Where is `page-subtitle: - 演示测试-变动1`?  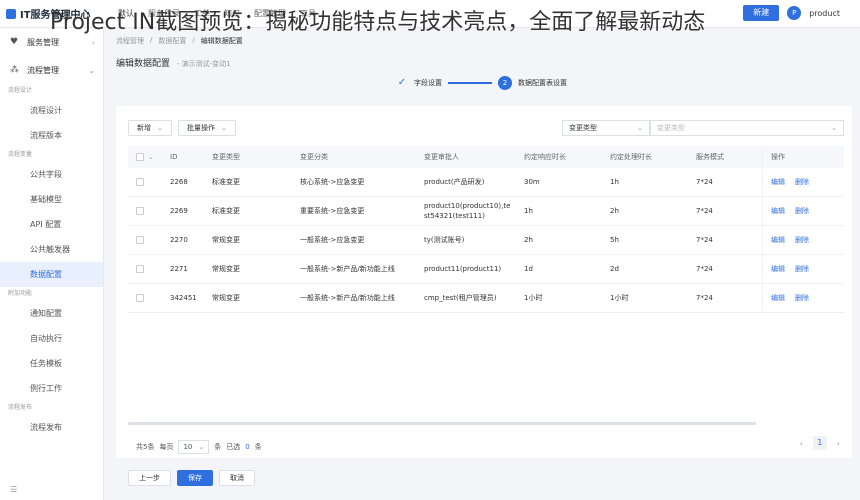 page-subtitle: - 演示测试-变动1 is located at coordinates (203, 64).